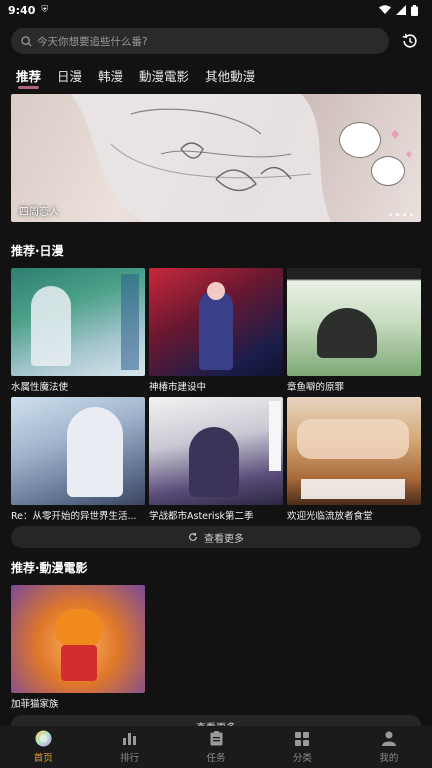 The height and width of the screenshot is (768, 432). Describe the element at coordinates (388, 738) in the screenshot. I see `user-icon` at that location.